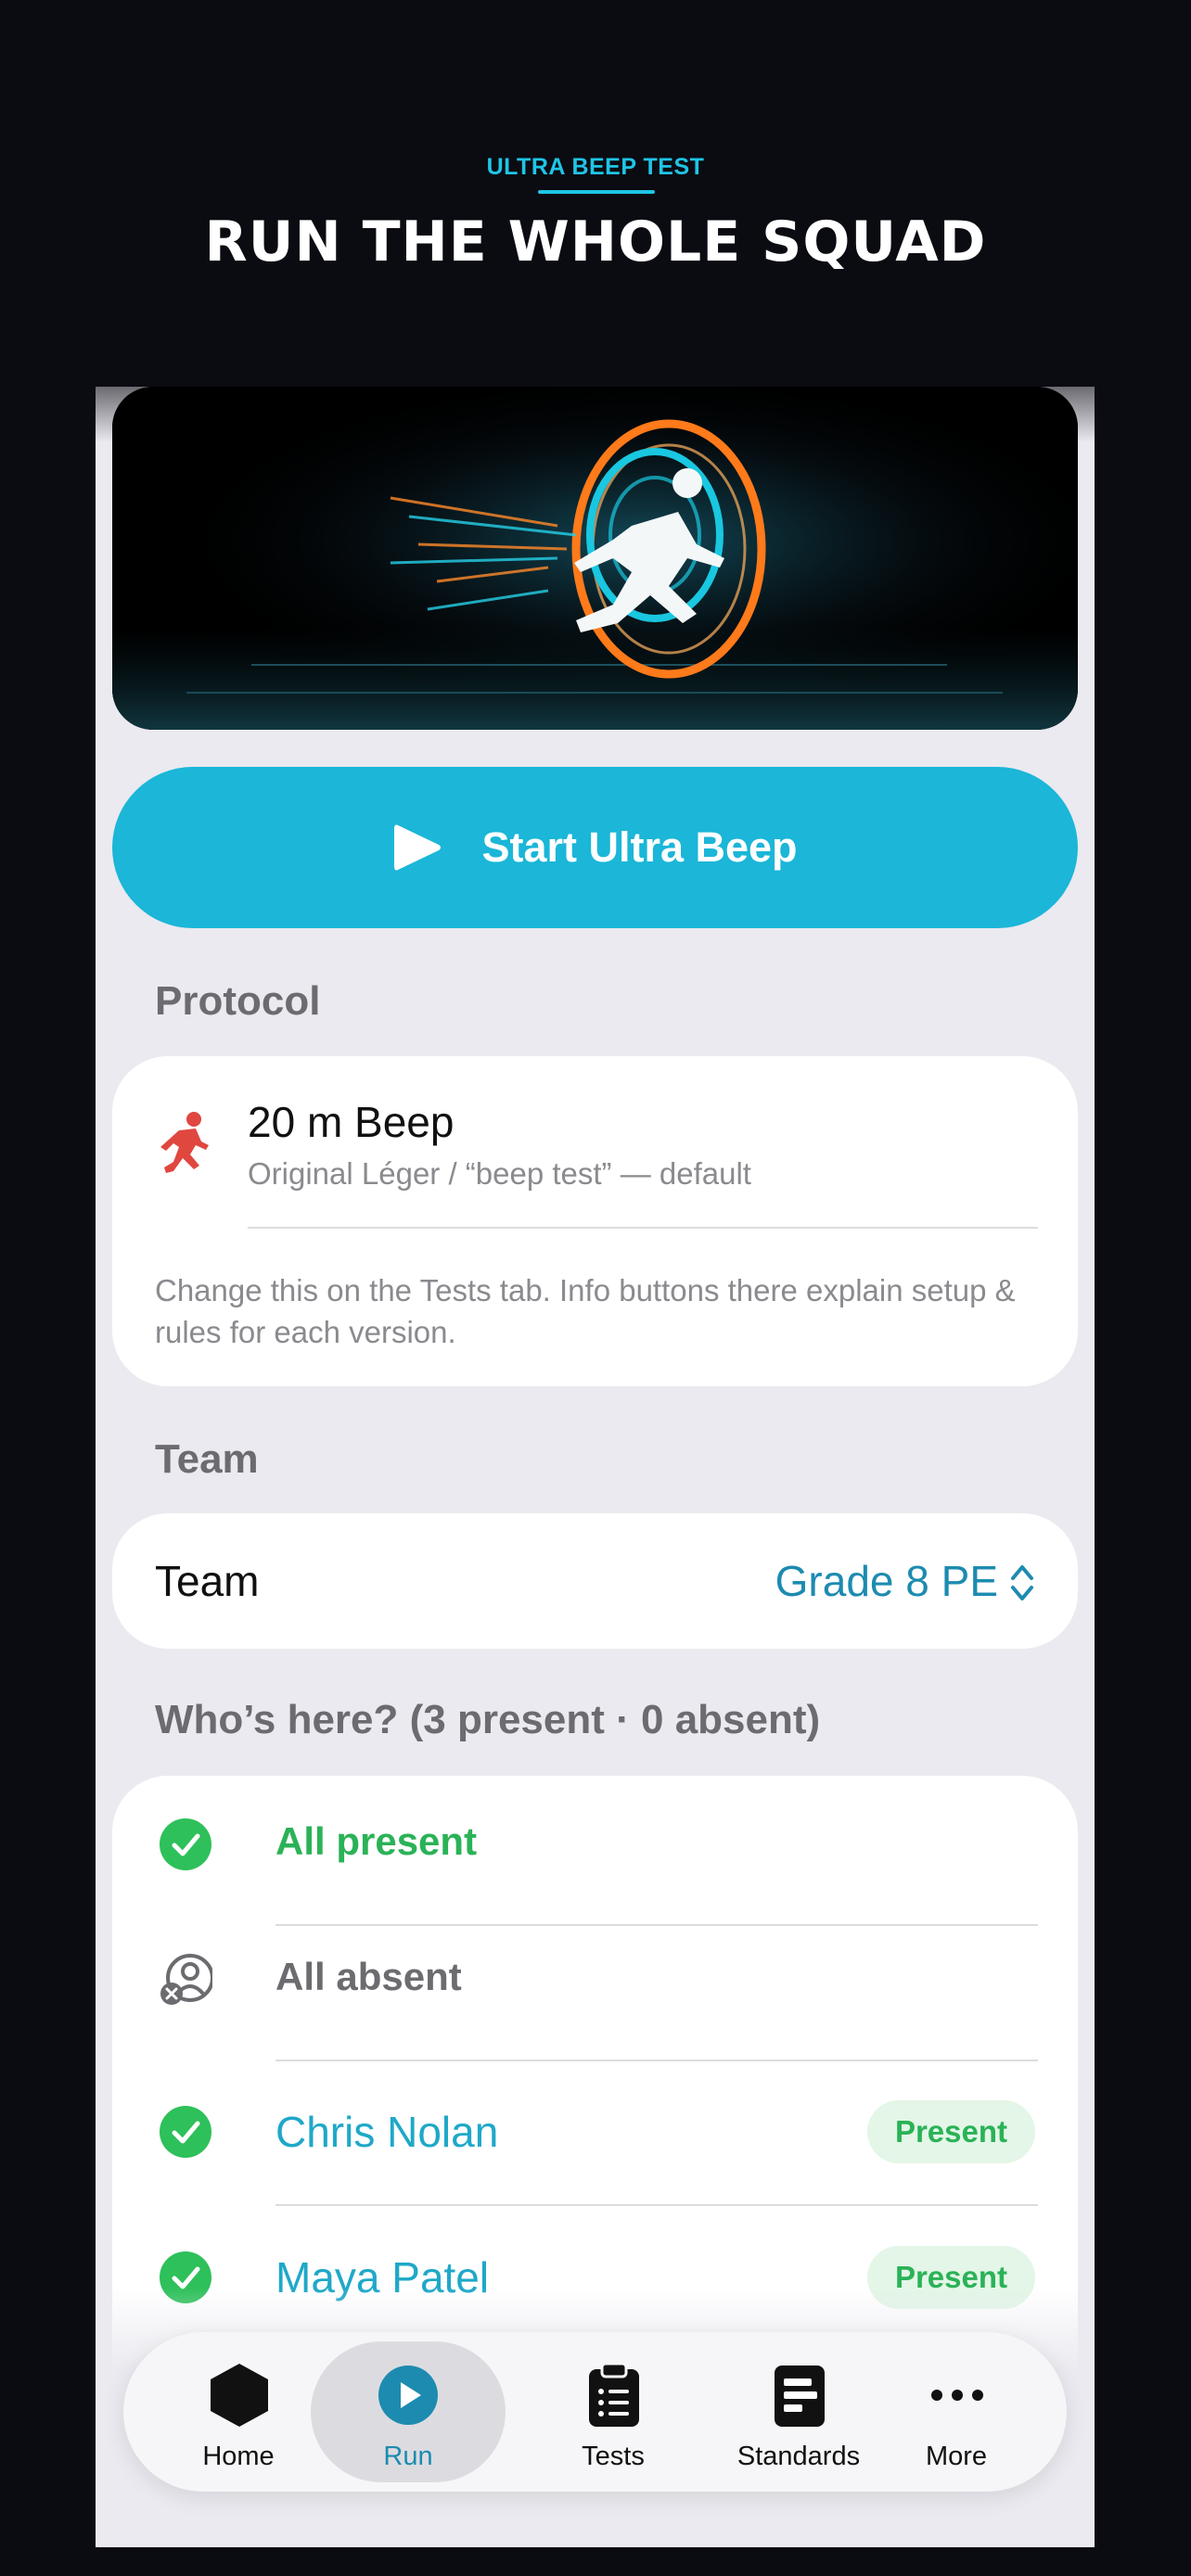  What do you see at coordinates (595, 1581) in the screenshot?
I see `team-picker-row: Team Grade 8 PE` at bounding box center [595, 1581].